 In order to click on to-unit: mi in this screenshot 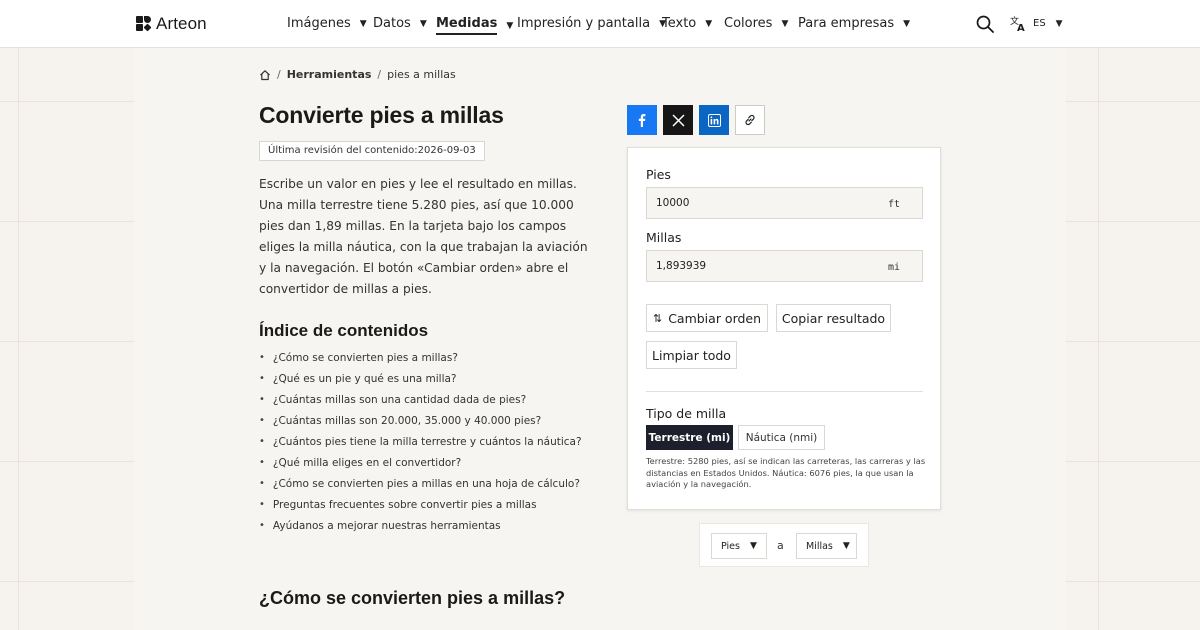, I will do `click(893, 267)`.